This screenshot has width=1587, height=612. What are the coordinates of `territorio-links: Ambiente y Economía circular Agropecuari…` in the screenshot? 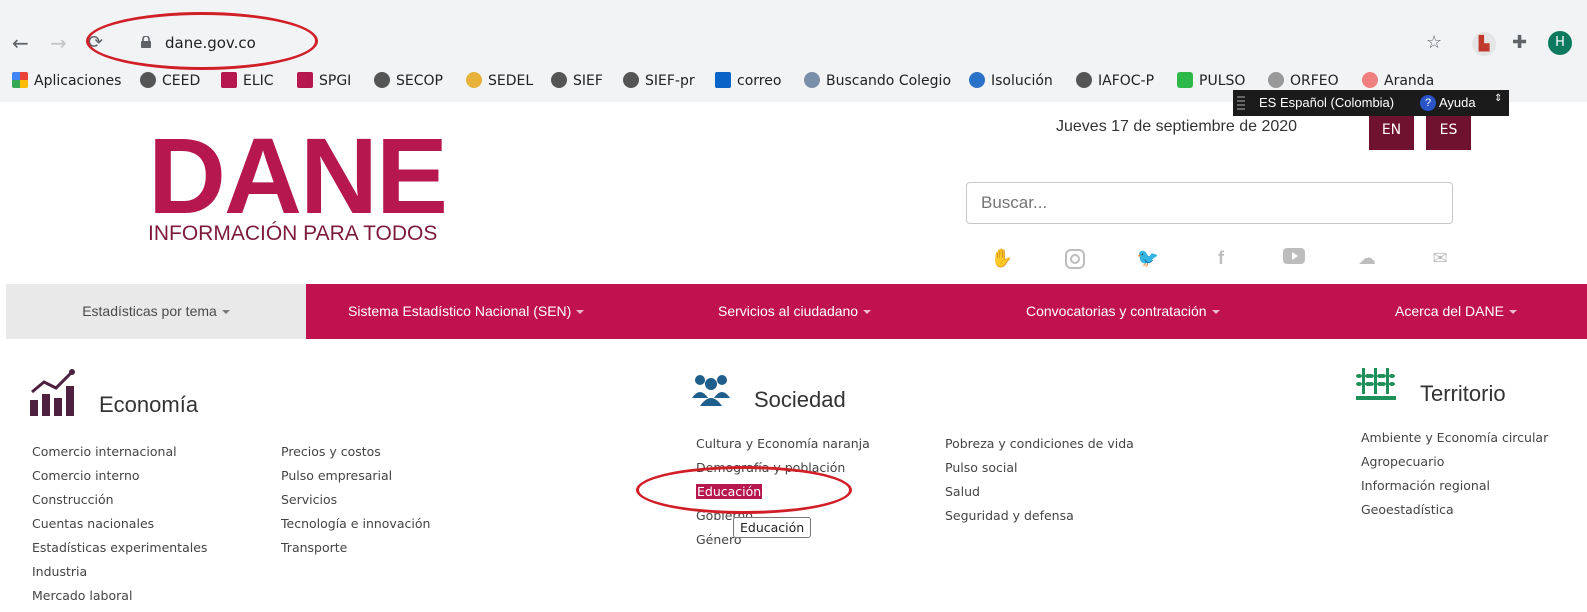 It's located at (1454, 478).